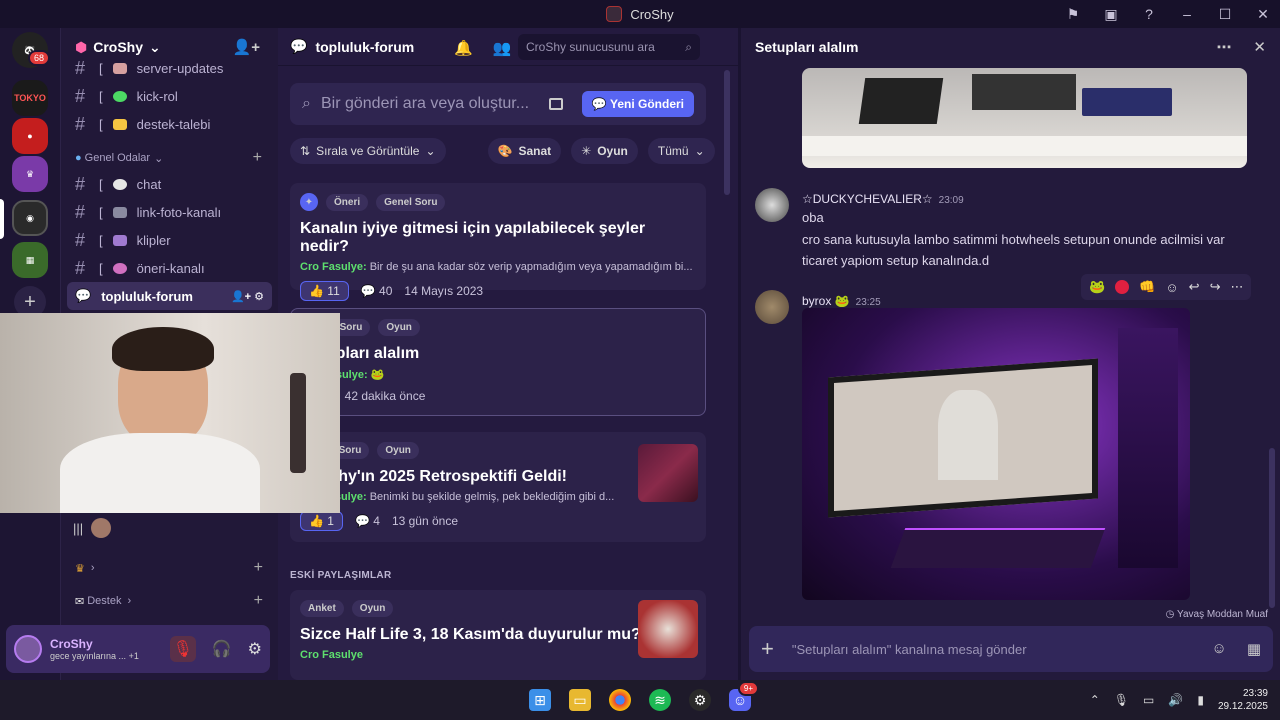 The image size is (1280, 720). What do you see at coordinates (80, 601) in the screenshot?
I see `envelope-icon: ✉` at bounding box center [80, 601].